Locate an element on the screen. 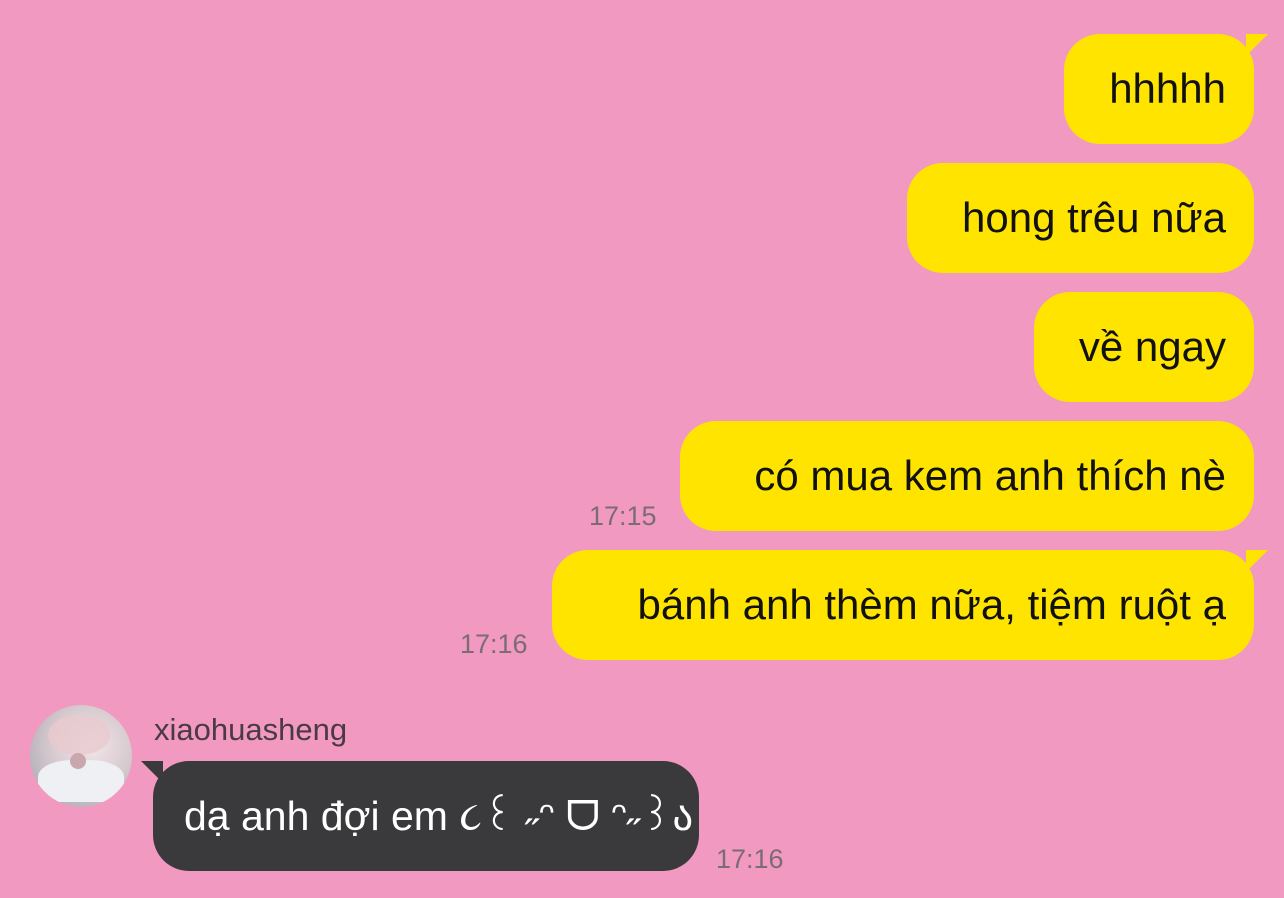 The width and height of the screenshot is (1284, 898). message-bubble-outgoing: hhhhh is located at coordinates (1166, 89).